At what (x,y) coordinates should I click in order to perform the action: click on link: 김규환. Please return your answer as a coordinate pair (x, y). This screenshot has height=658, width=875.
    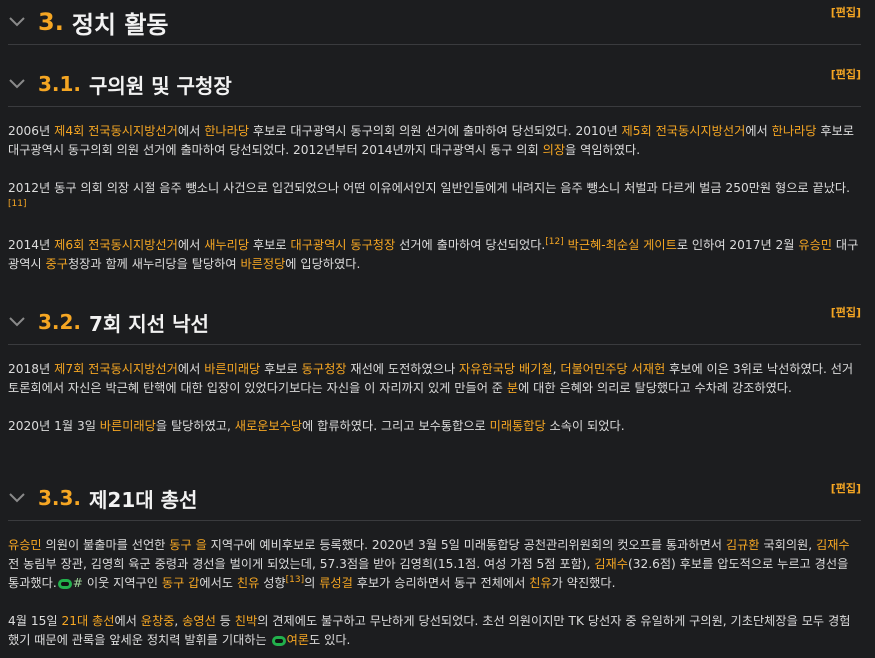
    Looking at the image, I should click on (743, 545).